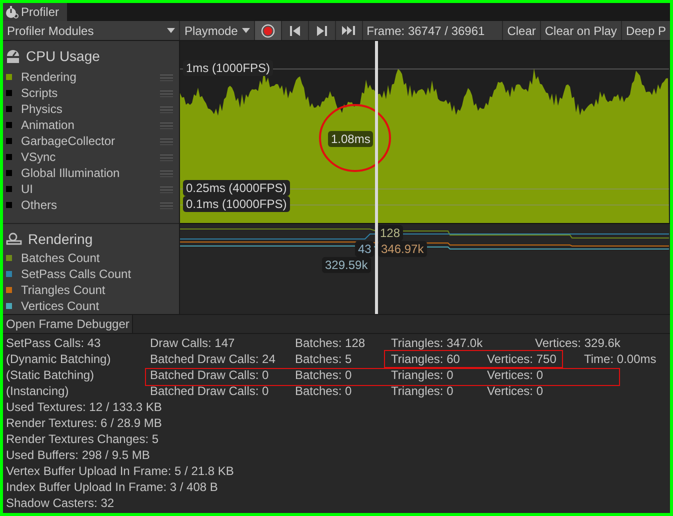 The image size is (673, 516). What do you see at coordinates (228, 68) in the screenshot?
I see `threshold-label: 1ms (1000FPS)` at bounding box center [228, 68].